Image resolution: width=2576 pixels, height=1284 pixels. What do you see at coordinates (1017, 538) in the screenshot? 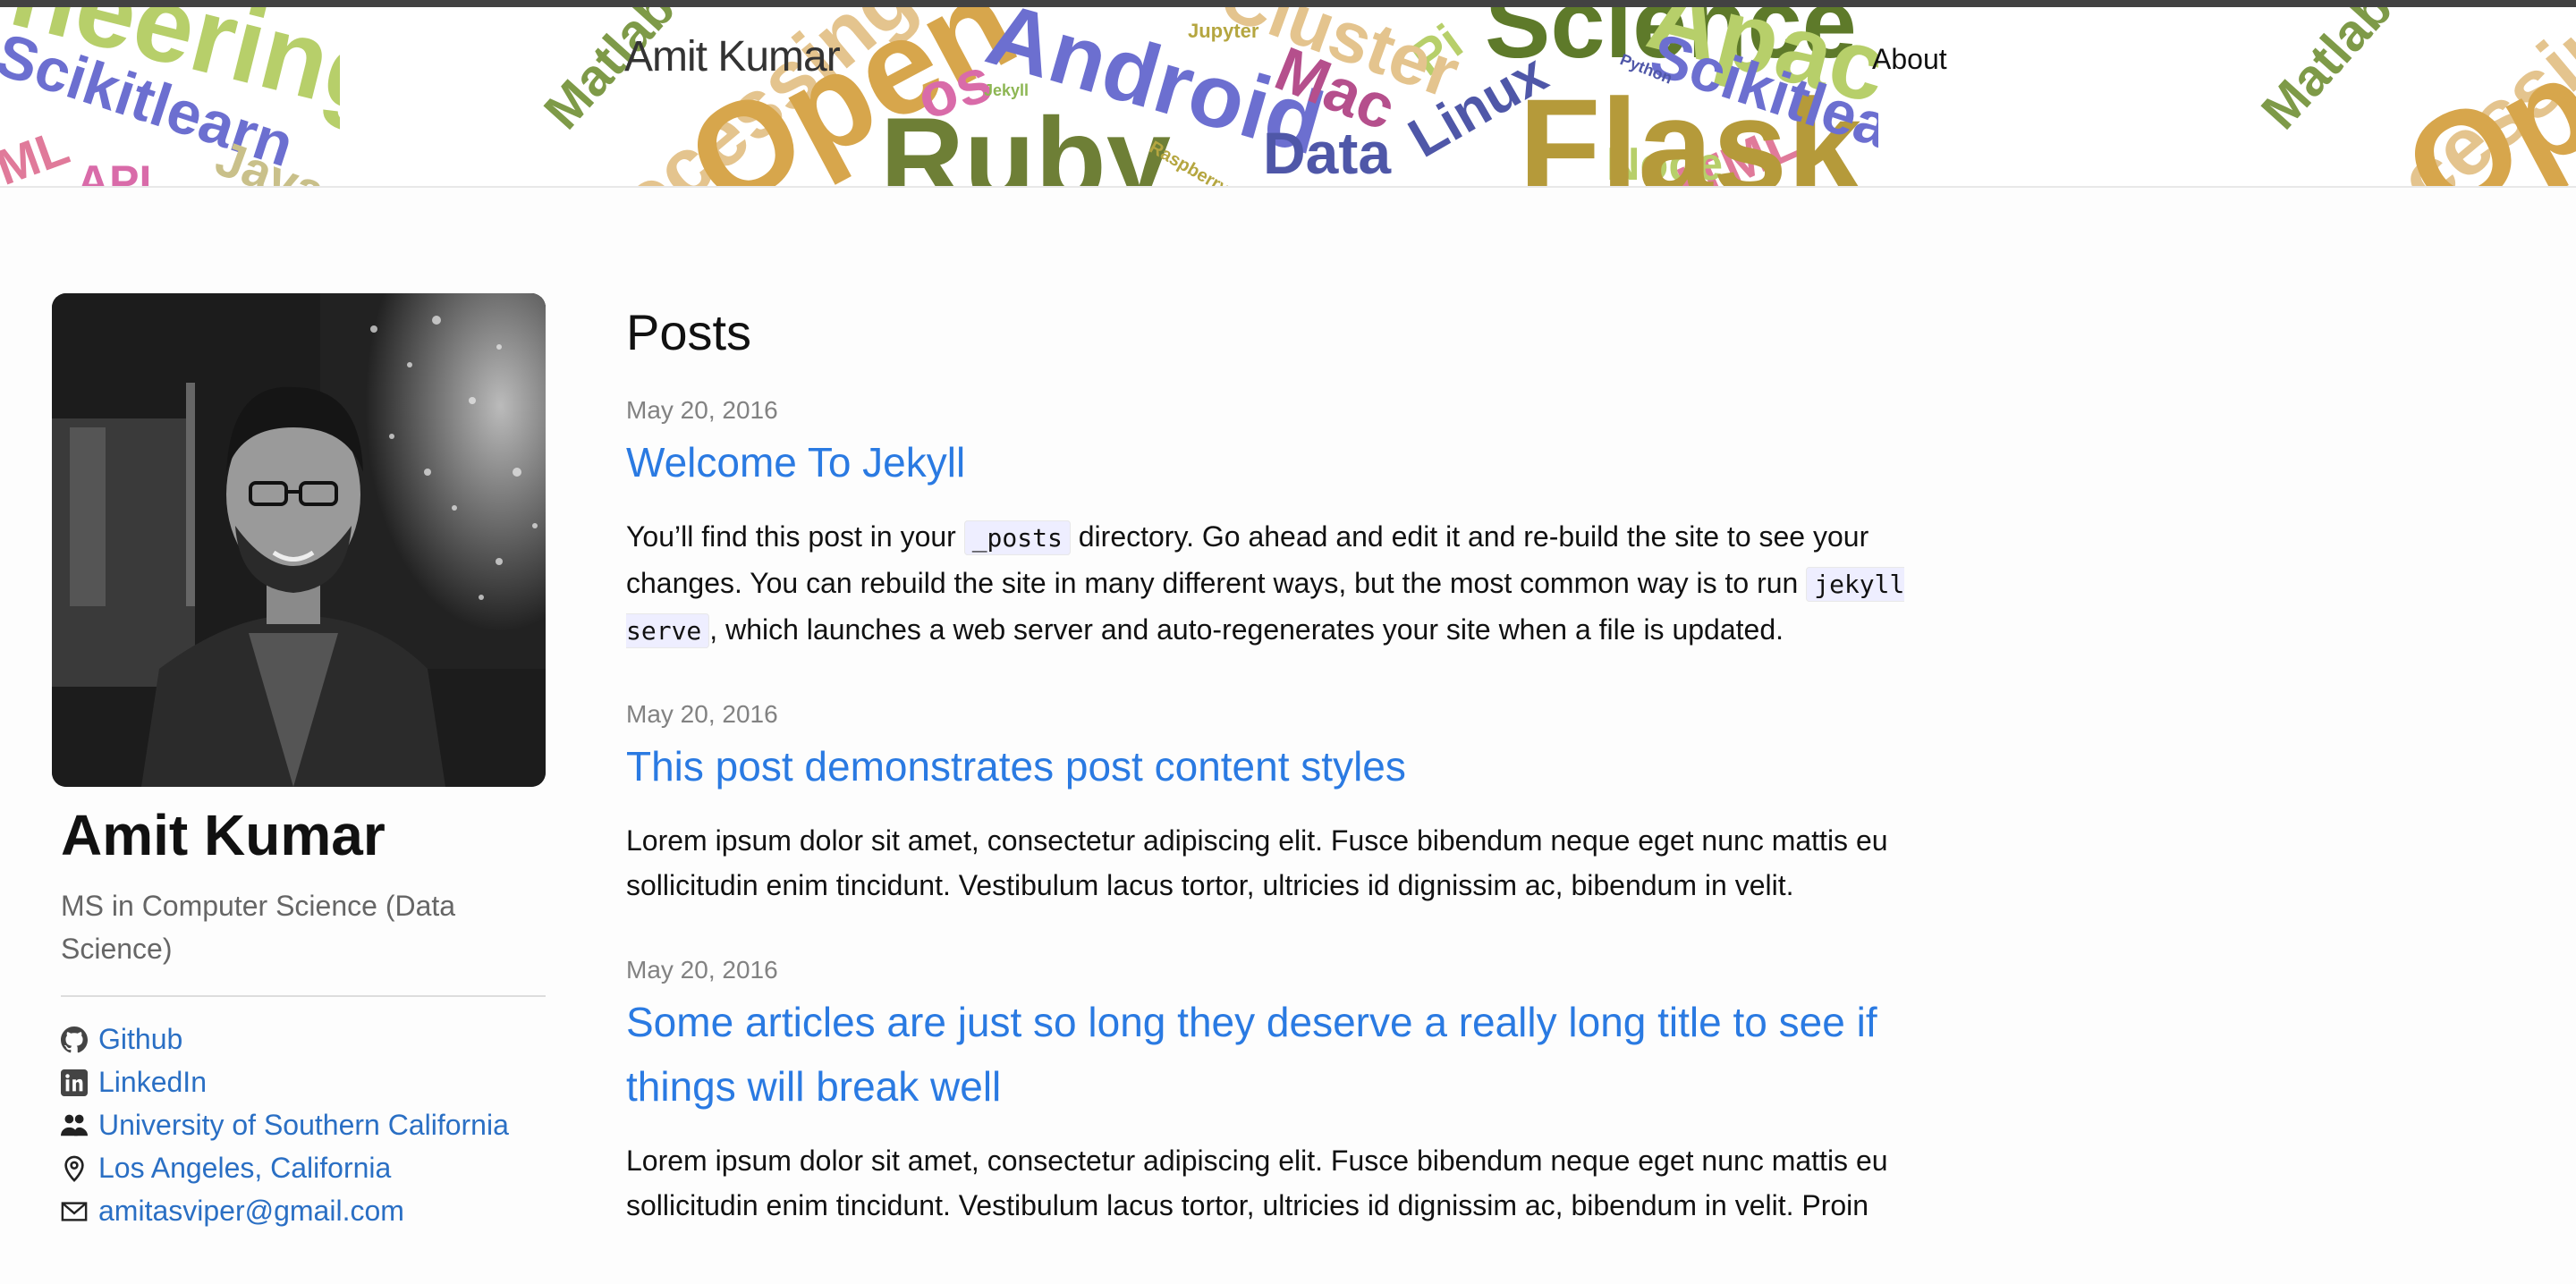
I see `inline-code: _posts` at bounding box center [1017, 538].